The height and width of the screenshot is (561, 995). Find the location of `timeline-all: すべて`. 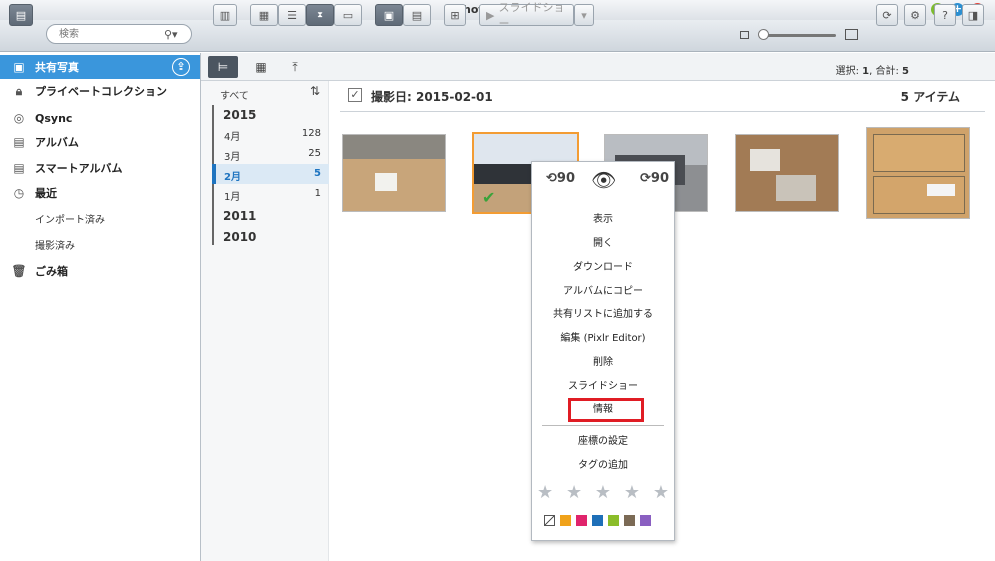

timeline-all: すべて is located at coordinates (234, 94).